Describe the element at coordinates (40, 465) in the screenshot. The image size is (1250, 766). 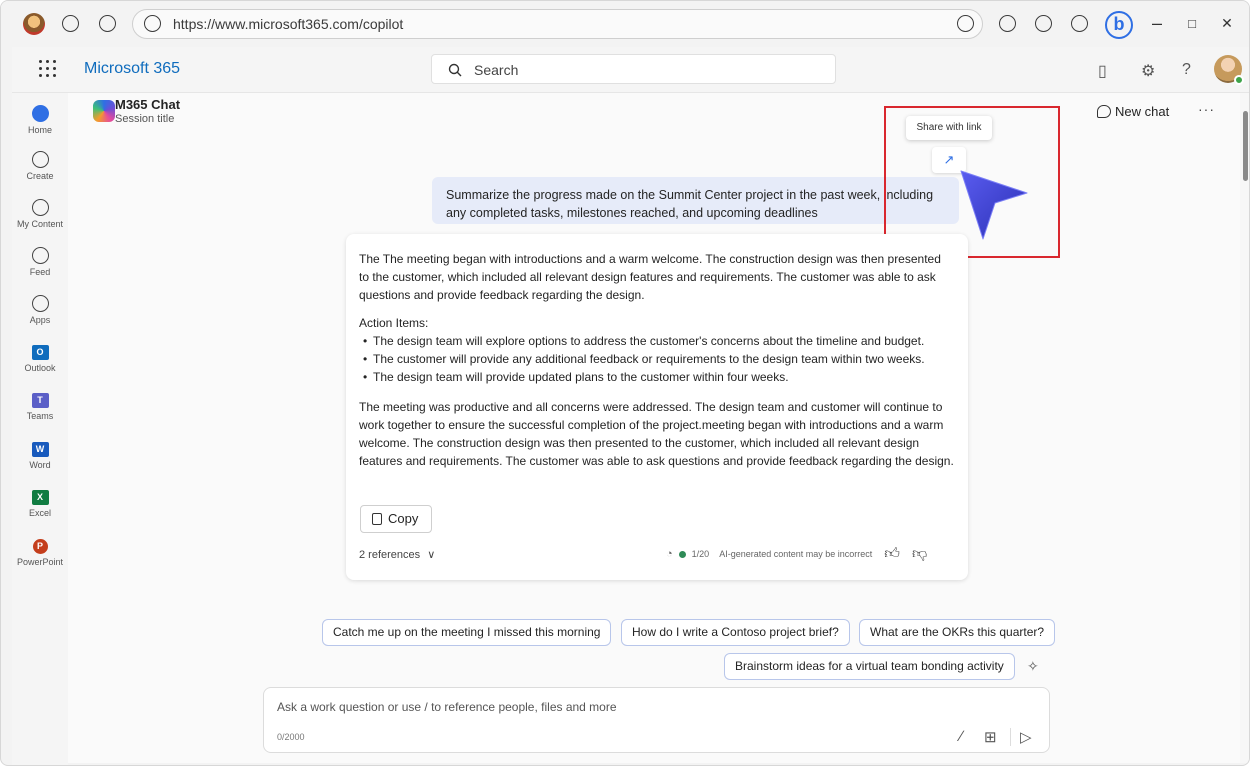
I see `rail-label: Word` at that location.